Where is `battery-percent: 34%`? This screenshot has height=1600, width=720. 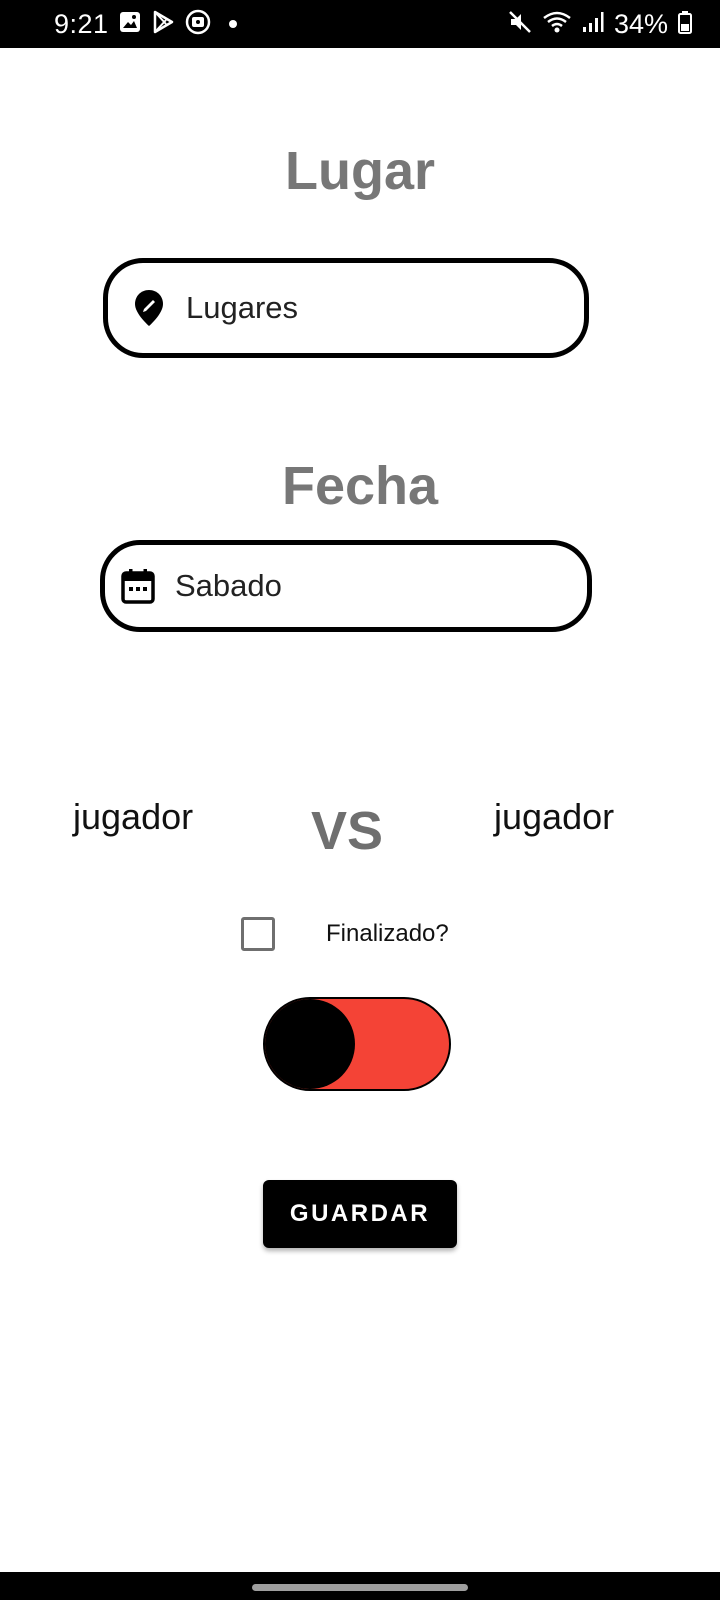
battery-percent: 34% is located at coordinates (640, 23).